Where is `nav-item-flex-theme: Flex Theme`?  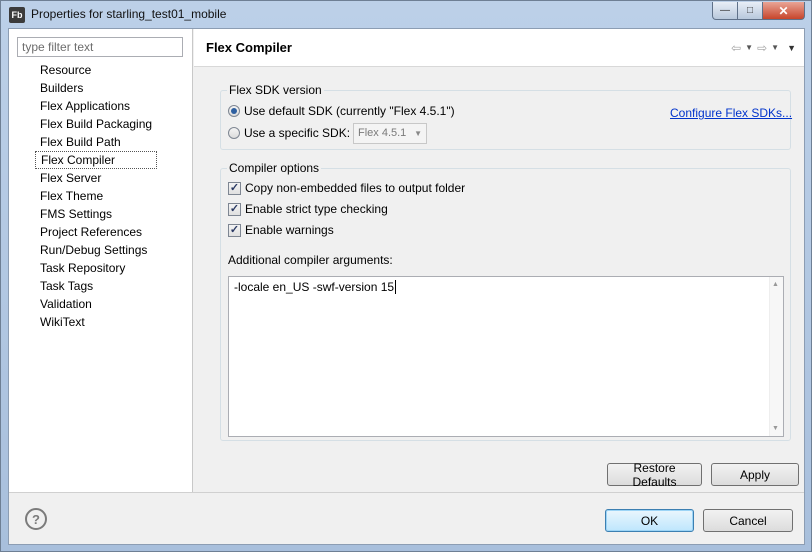 nav-item-flex-theme: Flex Theme is located at coordinates (96, 196).